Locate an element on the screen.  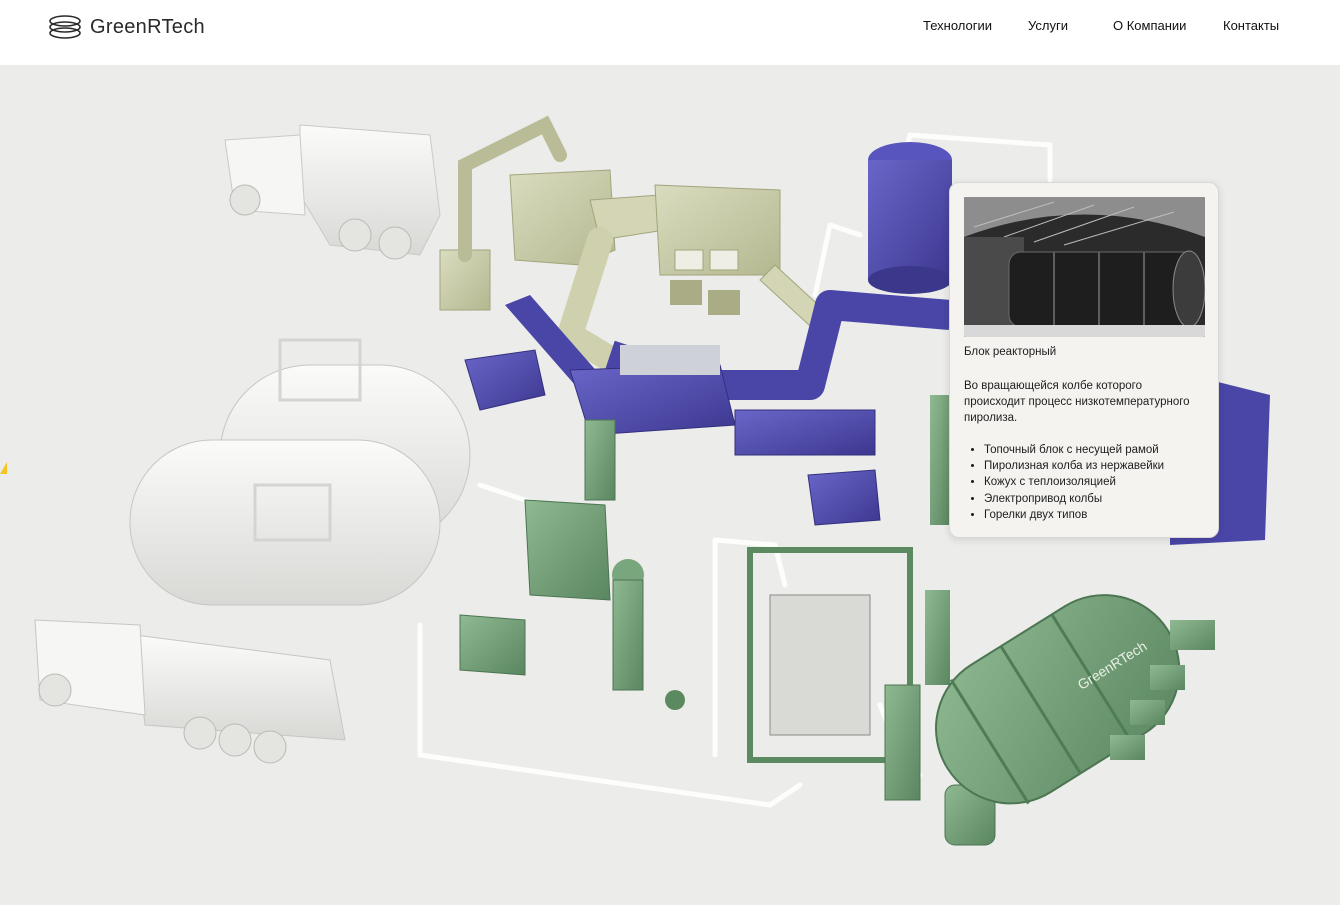
reactor-photo is located at coordinates (1084, 267).